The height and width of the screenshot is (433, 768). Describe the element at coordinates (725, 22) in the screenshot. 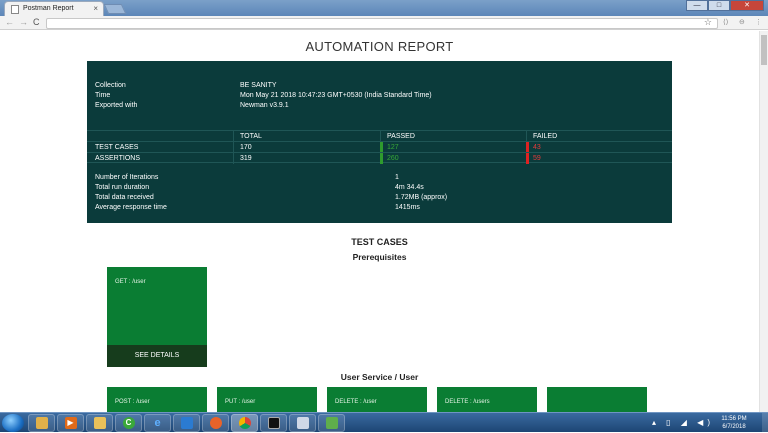

I see `extension-icon: ⟨⟩` at that location.